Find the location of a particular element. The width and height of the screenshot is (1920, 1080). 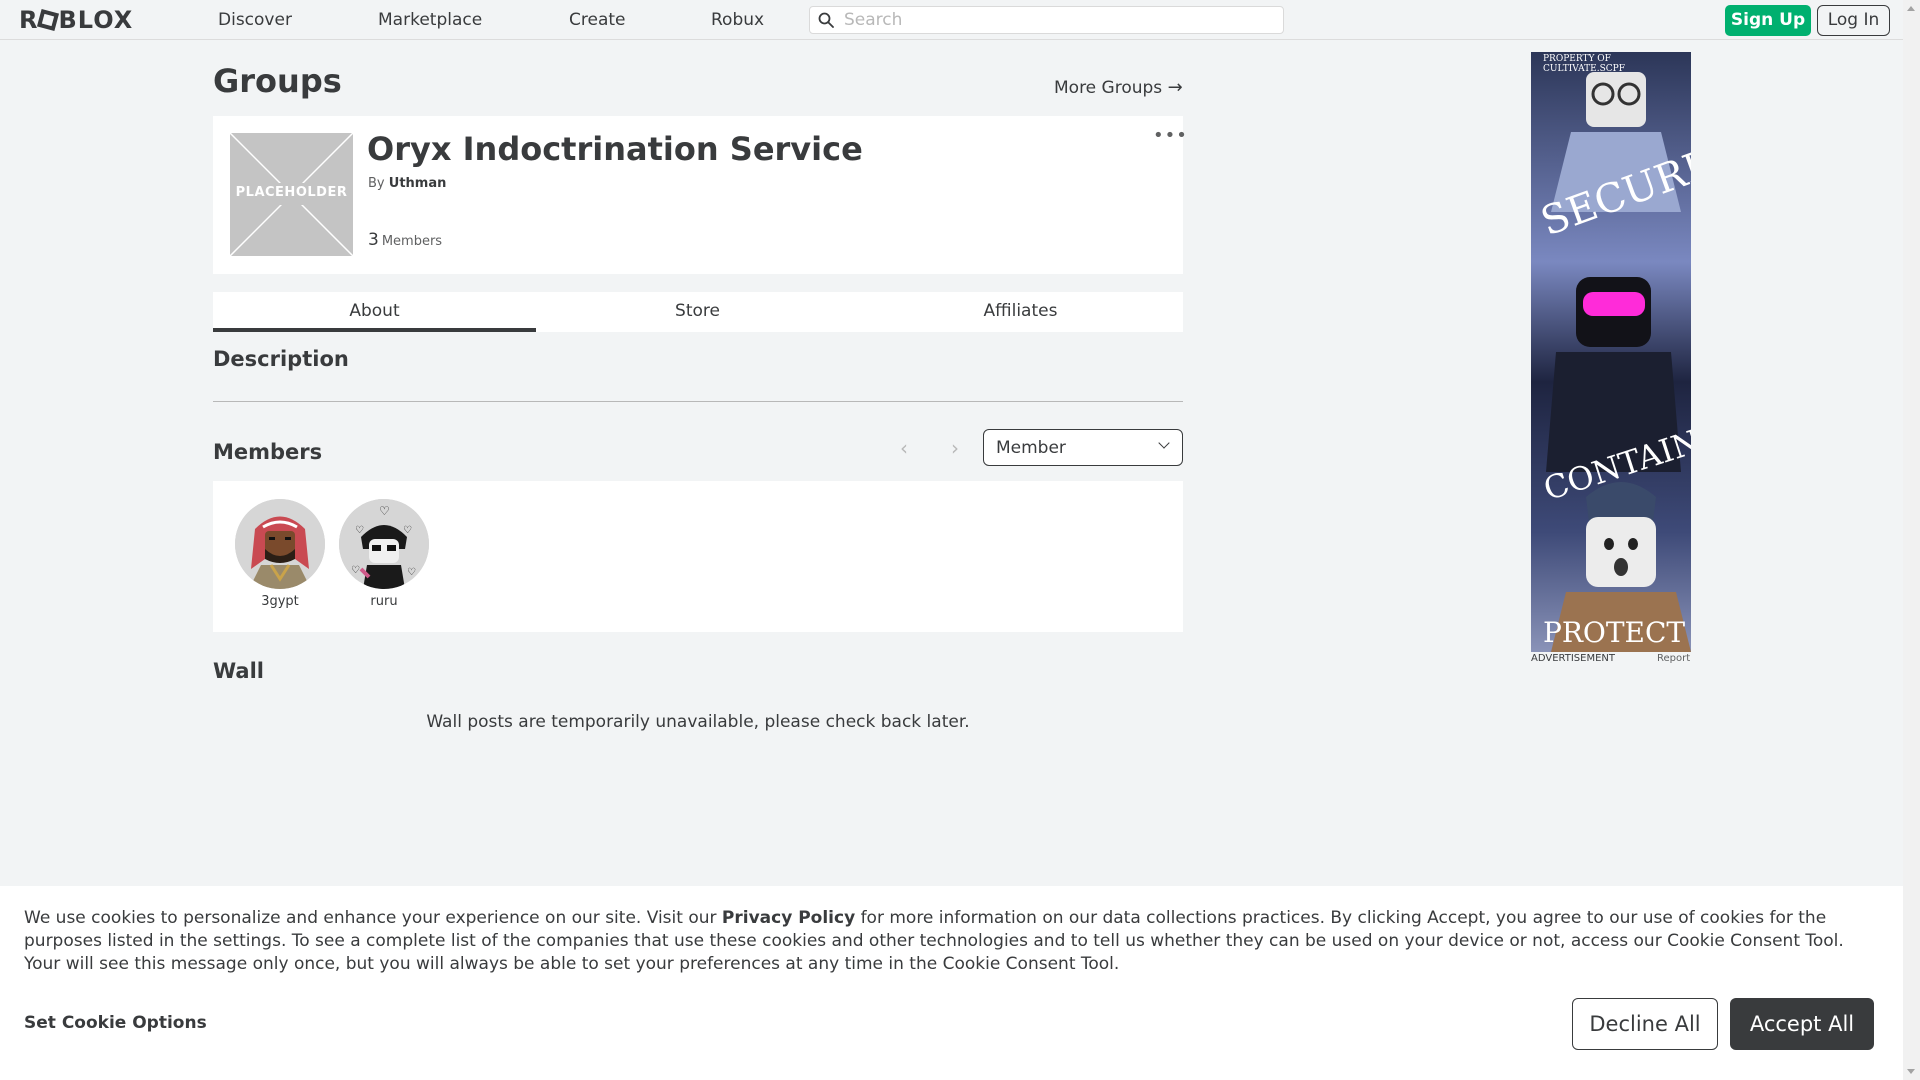

member-card: ♡ ♡ ♡ ♡ ♡ ruru is located at coordinates (384, 554).